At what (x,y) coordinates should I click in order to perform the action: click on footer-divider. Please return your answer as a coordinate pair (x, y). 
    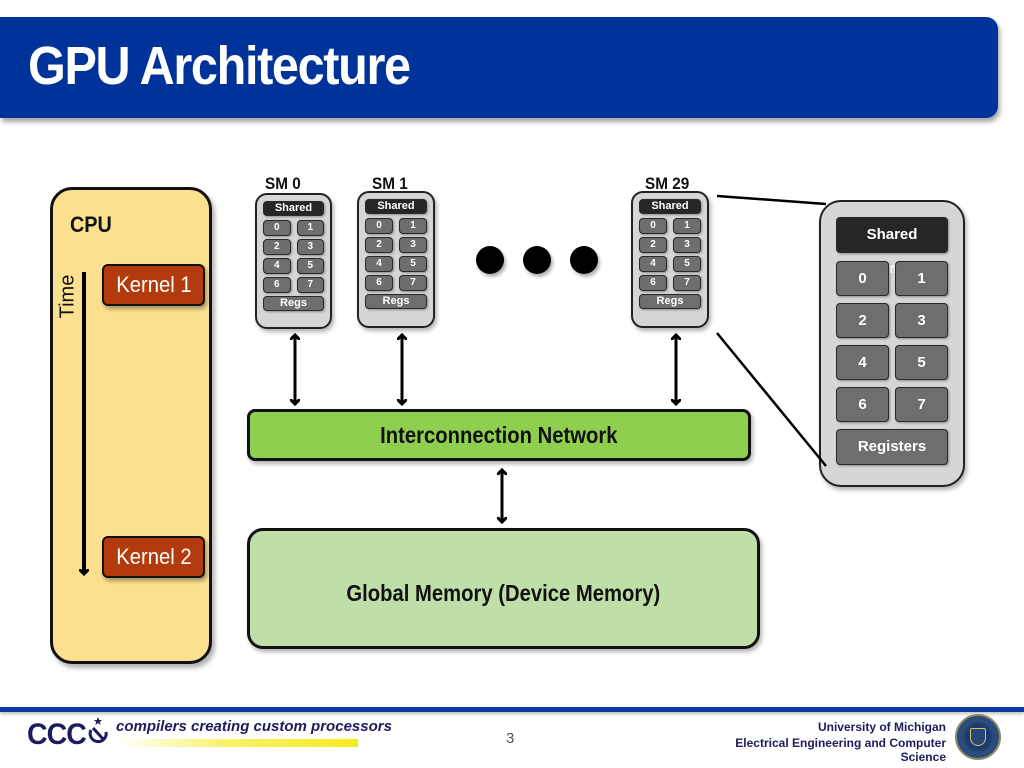
    Looking at the image, I should click on (512, 709).